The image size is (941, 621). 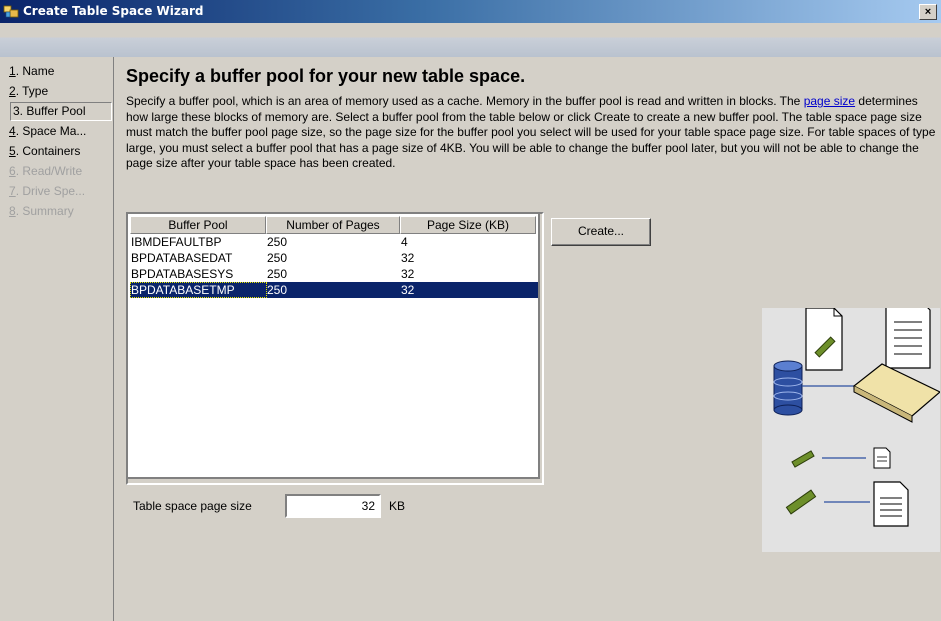 I want to click on table-cell: BPDATABASETMP, so click(x=198, y=290).